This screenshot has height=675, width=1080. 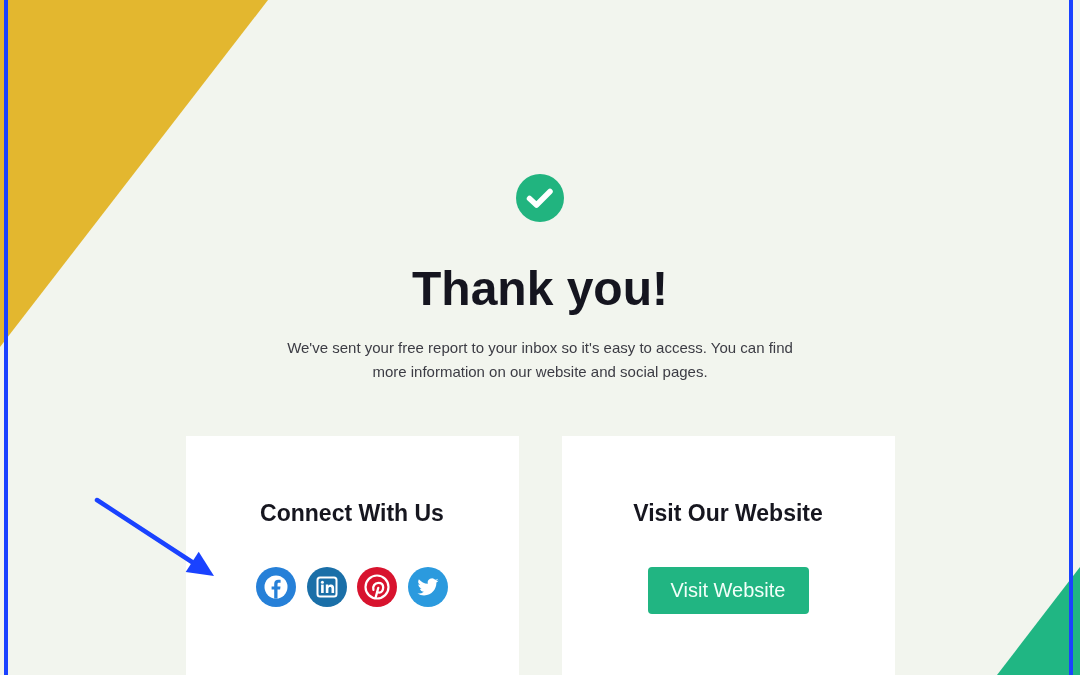 I want to click on check-circle-icon, so click(x=540, y=198).